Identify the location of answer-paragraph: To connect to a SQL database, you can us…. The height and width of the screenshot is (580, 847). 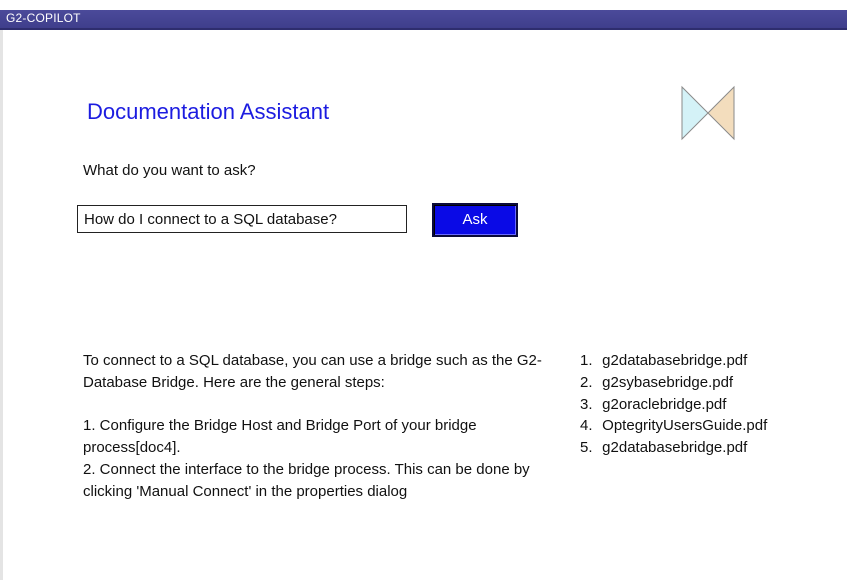
(312, 371).